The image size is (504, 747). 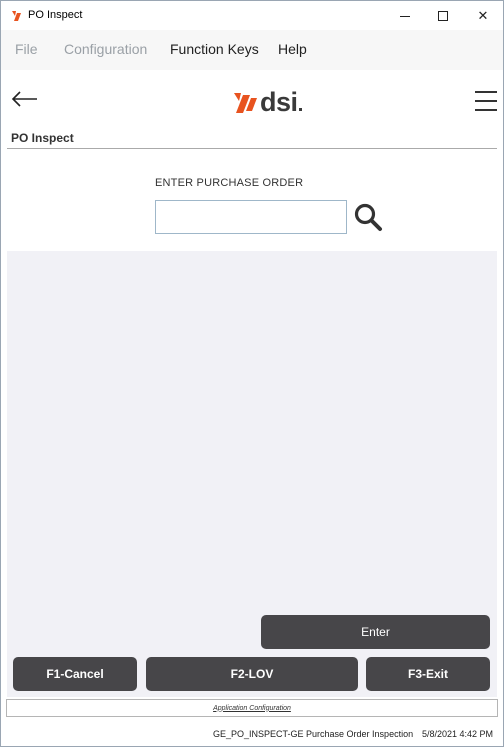 I want to click on search-icon, so click(x=368, y=217).